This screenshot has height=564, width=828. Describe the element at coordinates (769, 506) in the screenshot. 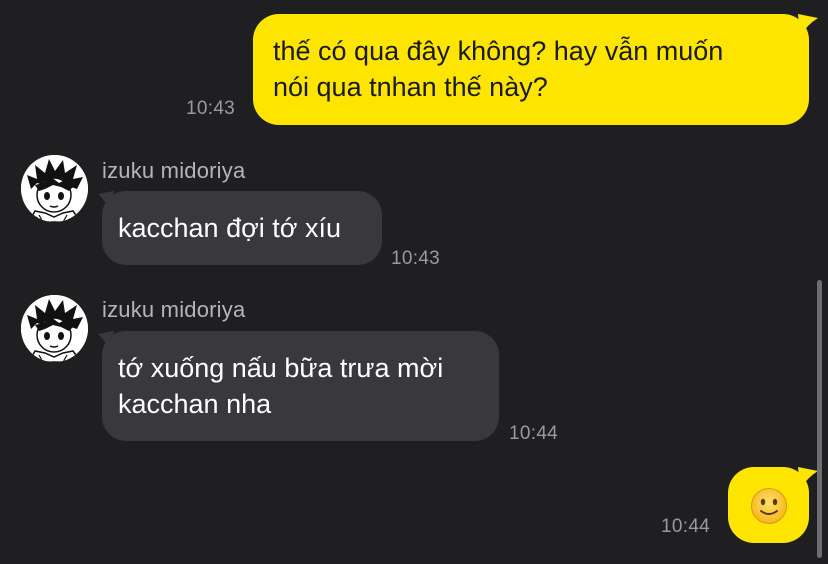

I see `slightly-smiling-face-icon` at that location.